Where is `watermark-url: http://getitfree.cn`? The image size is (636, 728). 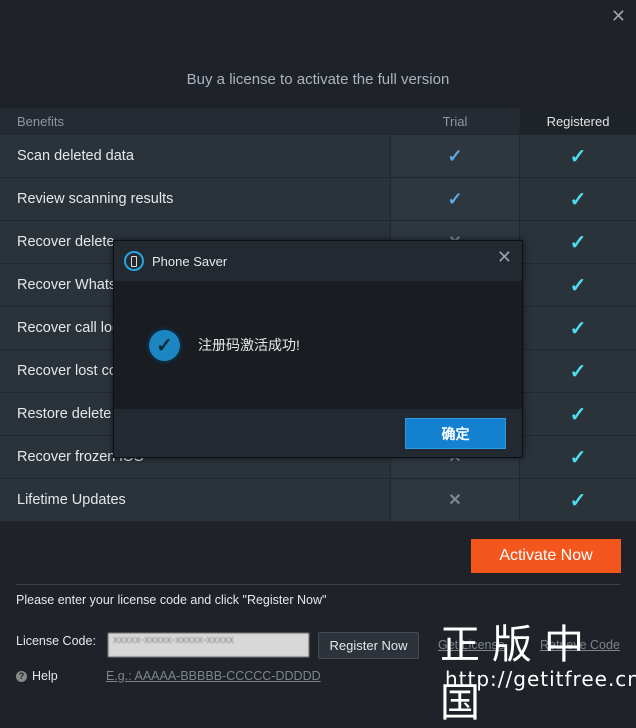 watermark-url: http://getitfree.cn is located at coordinates (540, 679).